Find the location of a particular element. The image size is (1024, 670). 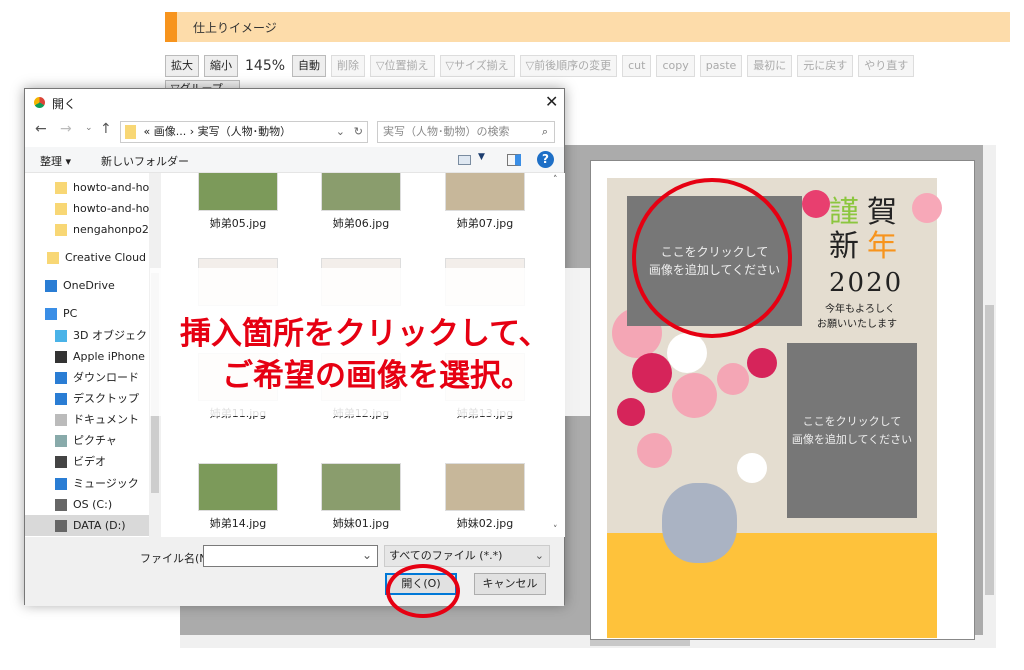

instruction-line-2: ご希望の画像を選択。 is located at coordinates (377, 376).